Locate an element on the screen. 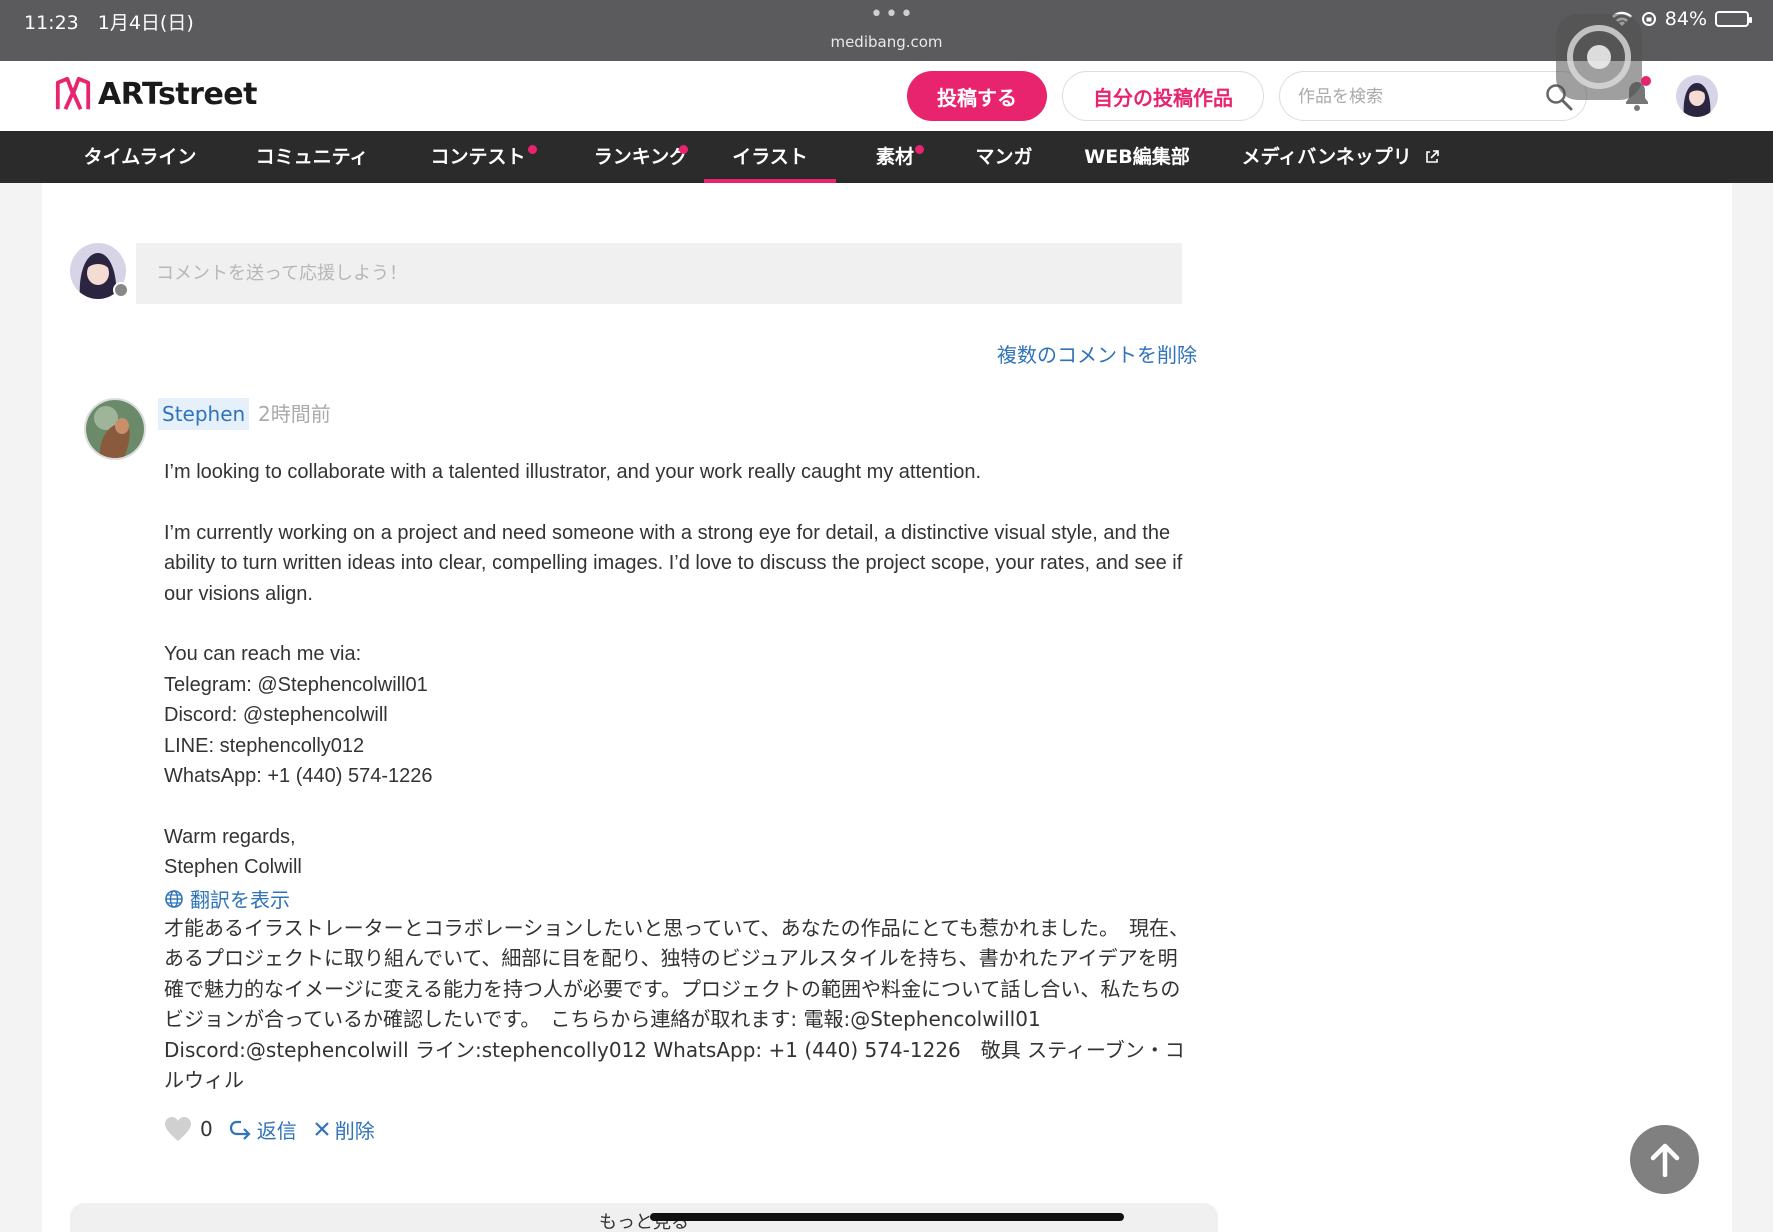 Image resolution: width=1773 pixels, height=1232 pixels. home-indicator is located at coordinates (887, 1217).